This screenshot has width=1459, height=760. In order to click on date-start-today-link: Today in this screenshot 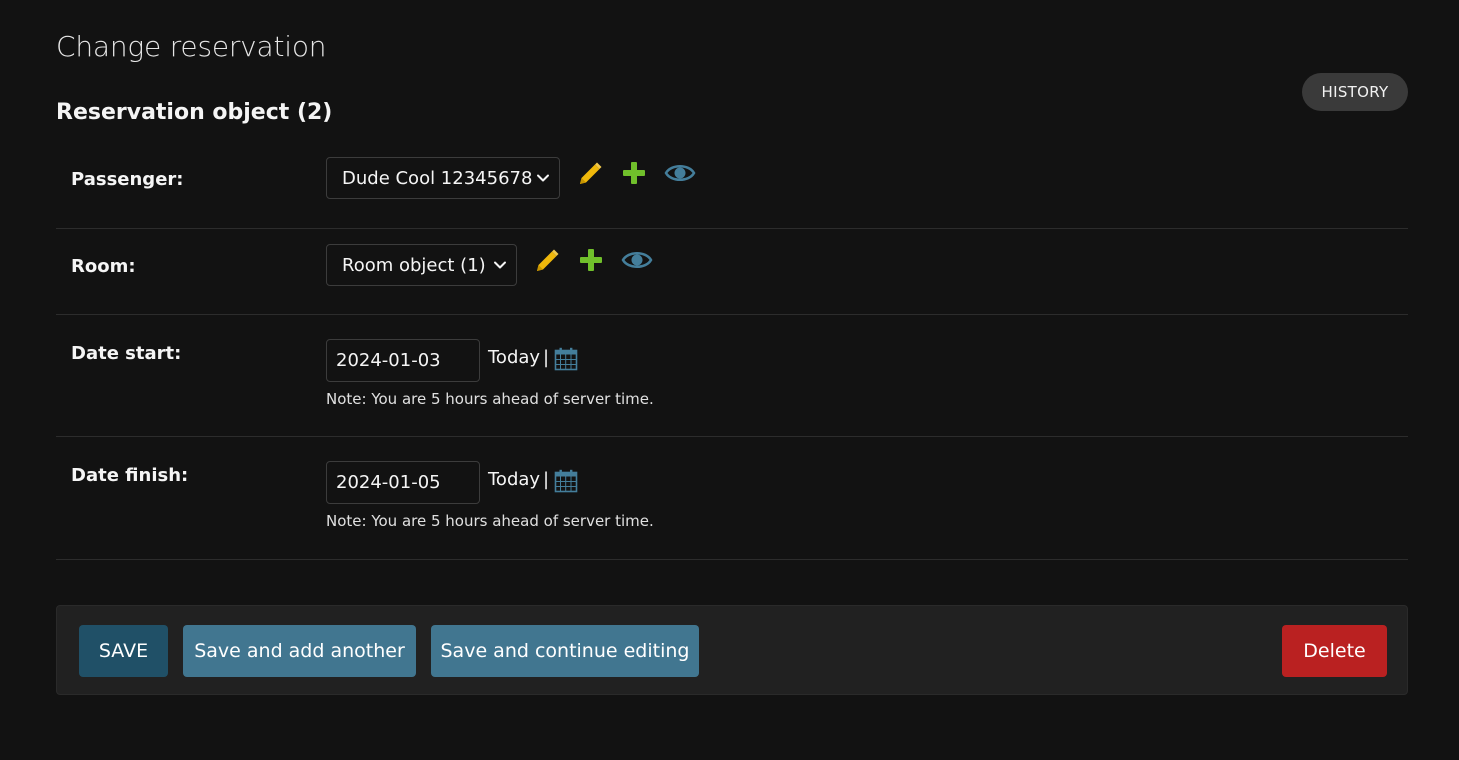, I will do `click(514, 357)`.